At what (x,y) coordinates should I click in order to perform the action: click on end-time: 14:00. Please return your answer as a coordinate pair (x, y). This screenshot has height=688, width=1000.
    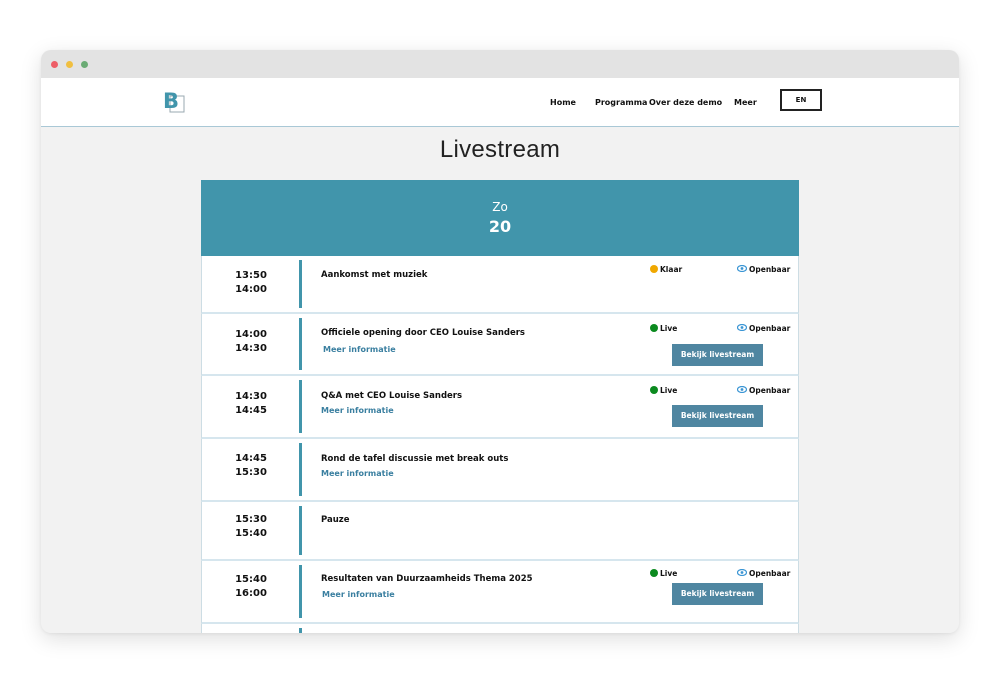
    Looking at the image, I should click on (251, 289).